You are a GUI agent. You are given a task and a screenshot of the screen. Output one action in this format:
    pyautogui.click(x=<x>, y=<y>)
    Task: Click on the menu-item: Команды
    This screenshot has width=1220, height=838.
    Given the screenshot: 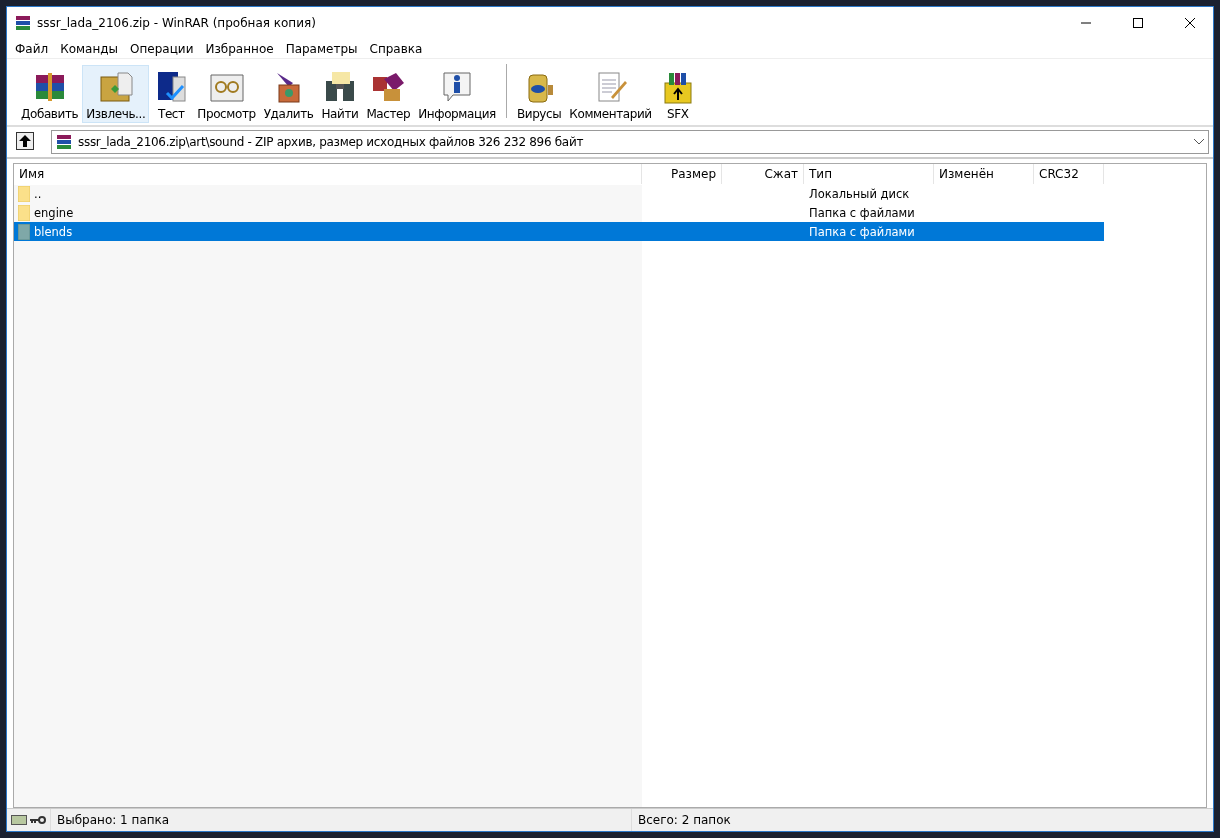 What is the action you would take?
    pyautogui.click(x=89, y=48)
    